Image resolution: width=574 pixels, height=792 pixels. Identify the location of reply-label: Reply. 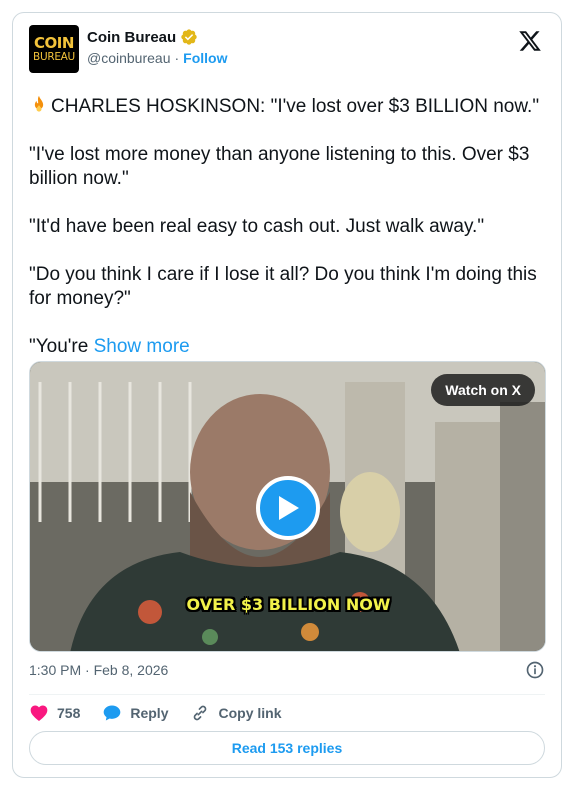
(149, 713).